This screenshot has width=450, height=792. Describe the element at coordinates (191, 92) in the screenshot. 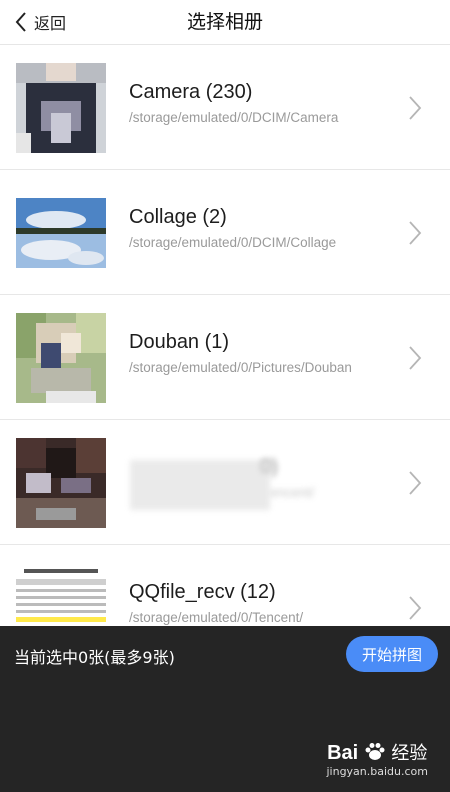

I see `album-name: Camera (230)` at that location.